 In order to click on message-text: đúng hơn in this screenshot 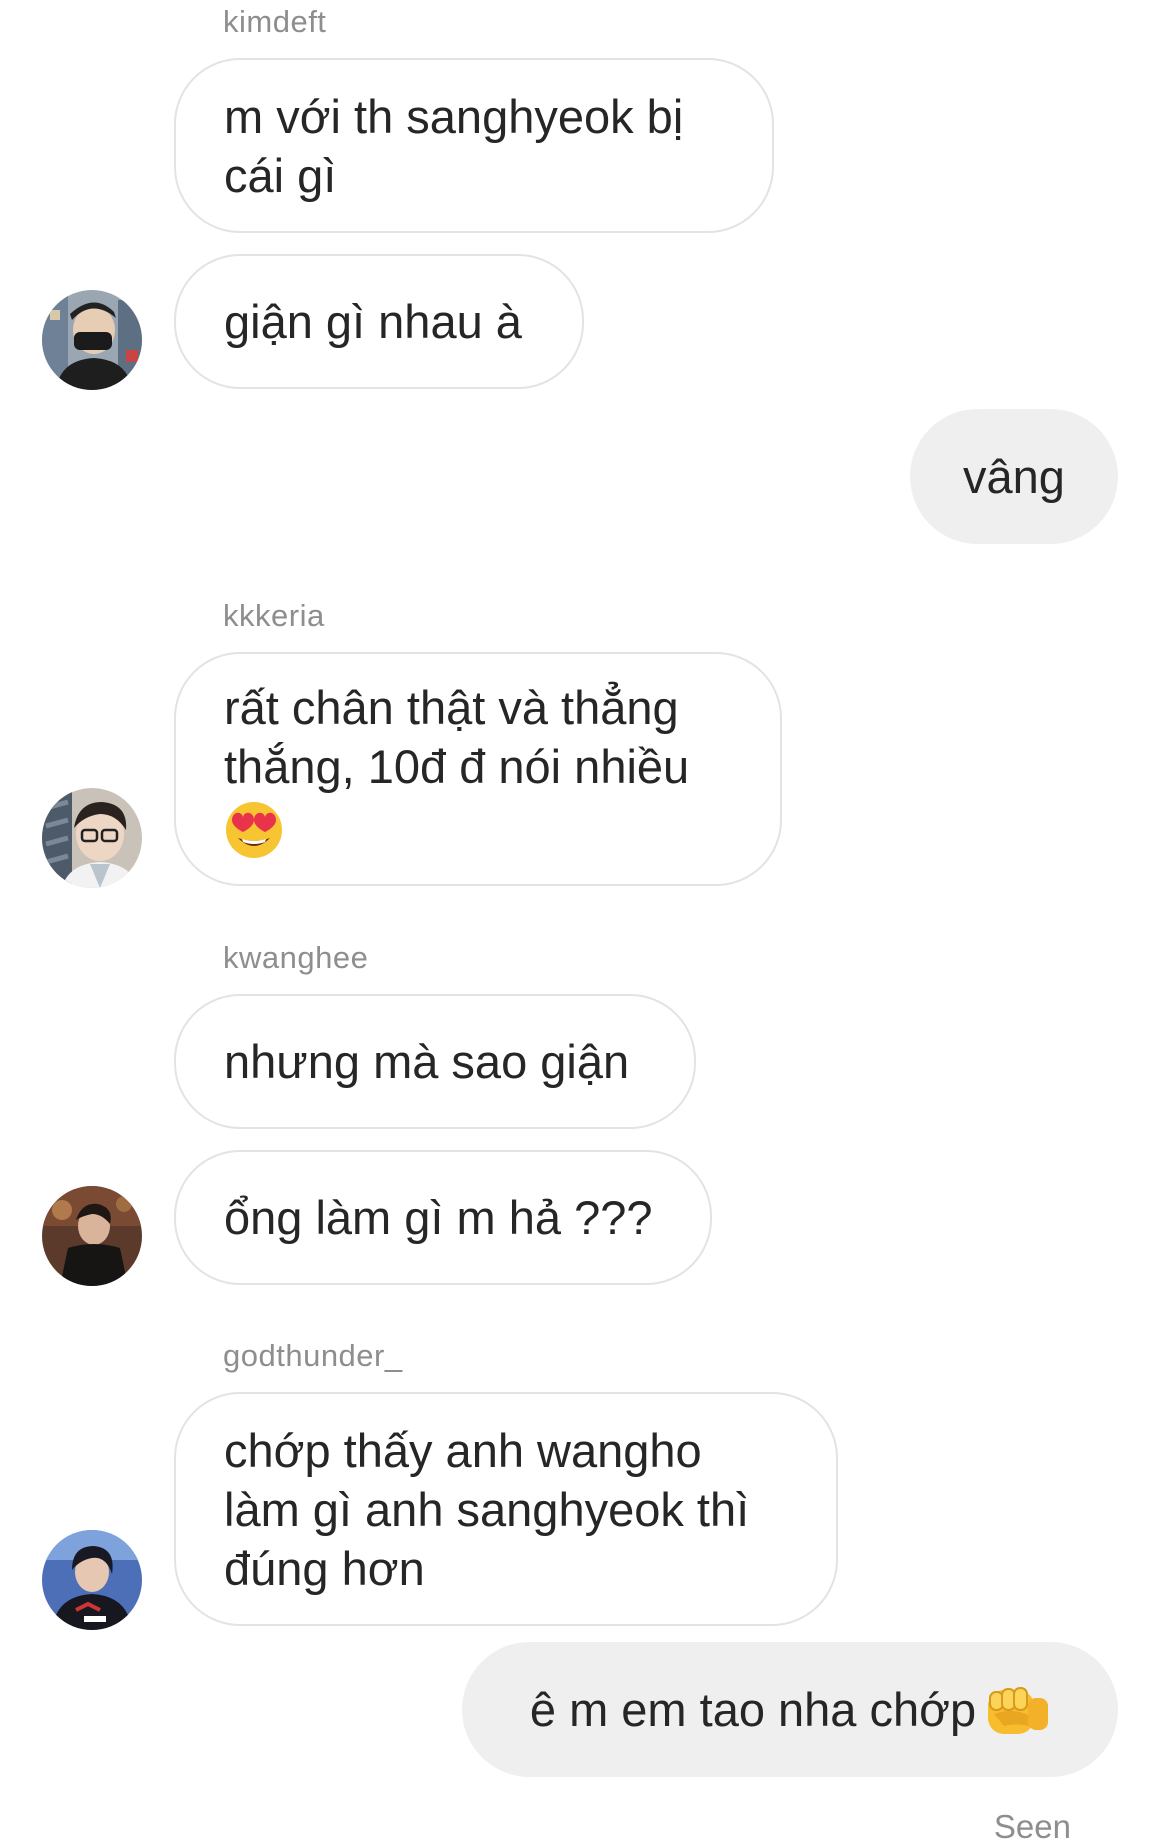, I will do `click(324, 1568)`.